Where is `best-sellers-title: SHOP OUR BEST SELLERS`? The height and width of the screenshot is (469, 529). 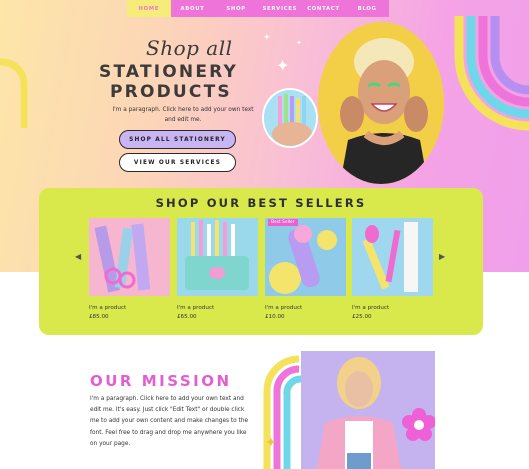
best-sellers-title: SHOP OUR BEST SELLERS is located at coordinates (261, 203).